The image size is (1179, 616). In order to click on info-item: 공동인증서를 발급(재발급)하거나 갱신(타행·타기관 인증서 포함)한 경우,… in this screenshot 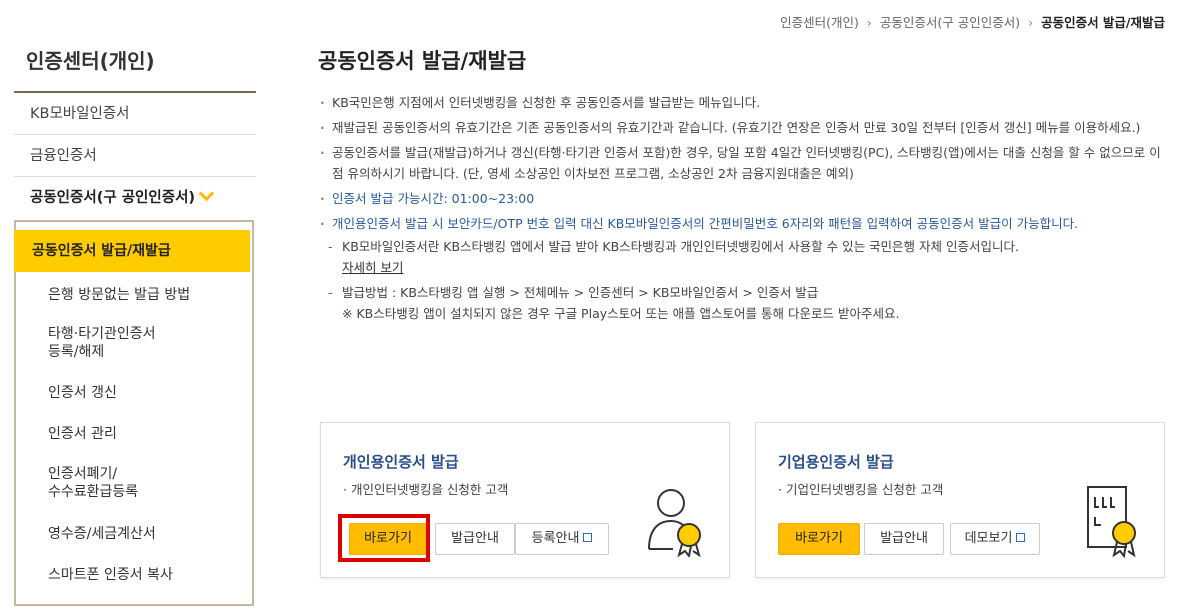, I will do `click(741, 163)`.